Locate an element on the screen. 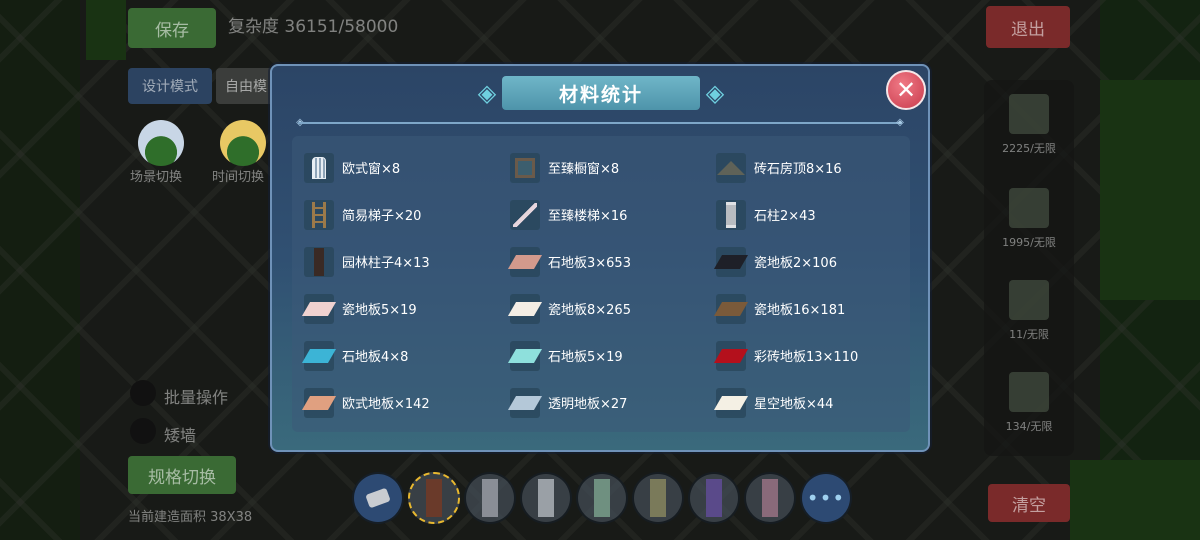 The image size is (1200, 540). tab-design-mode: 设计模式 is located at coordinates (170, 86).